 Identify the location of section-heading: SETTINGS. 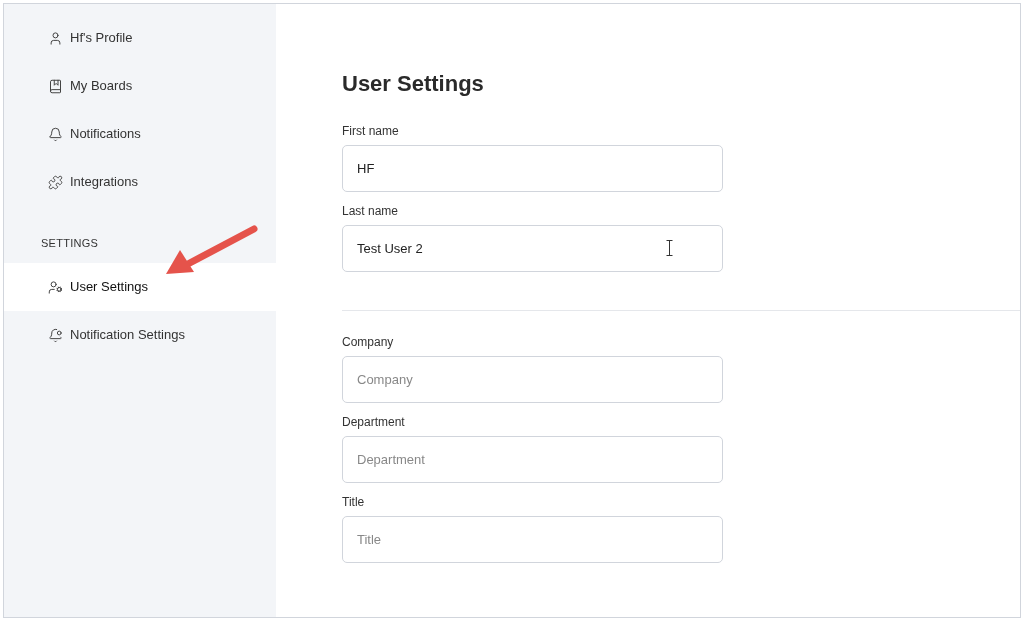
(70, 243).